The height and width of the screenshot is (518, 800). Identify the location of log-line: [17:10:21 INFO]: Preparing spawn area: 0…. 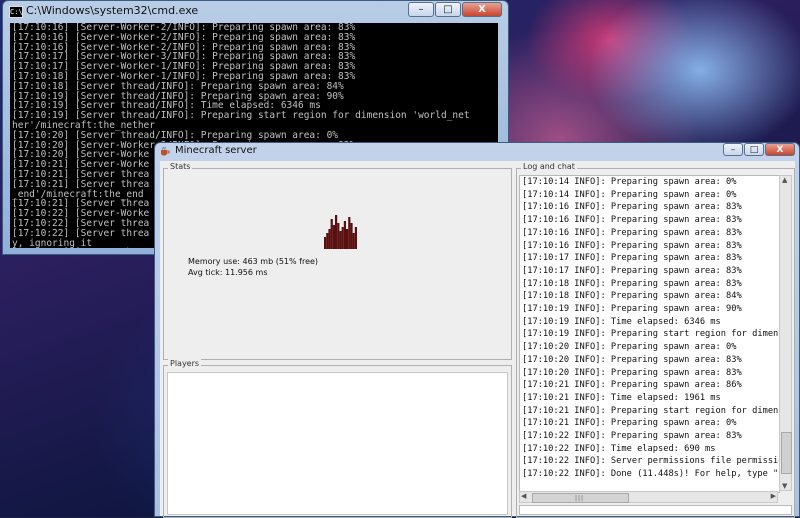
(629, 423).